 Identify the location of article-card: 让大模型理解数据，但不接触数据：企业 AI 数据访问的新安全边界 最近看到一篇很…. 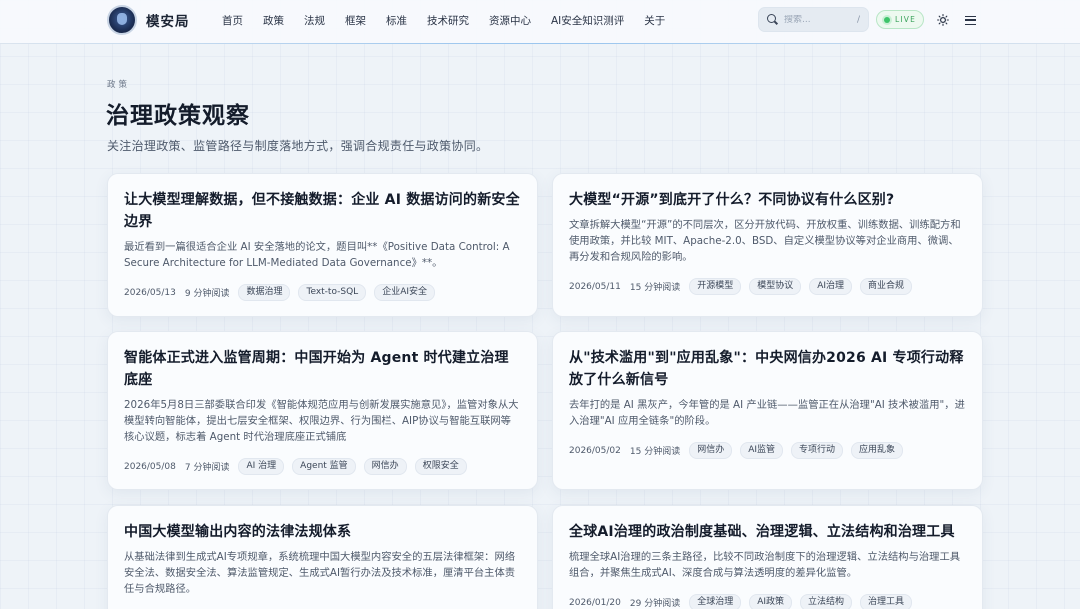
(322, 245).